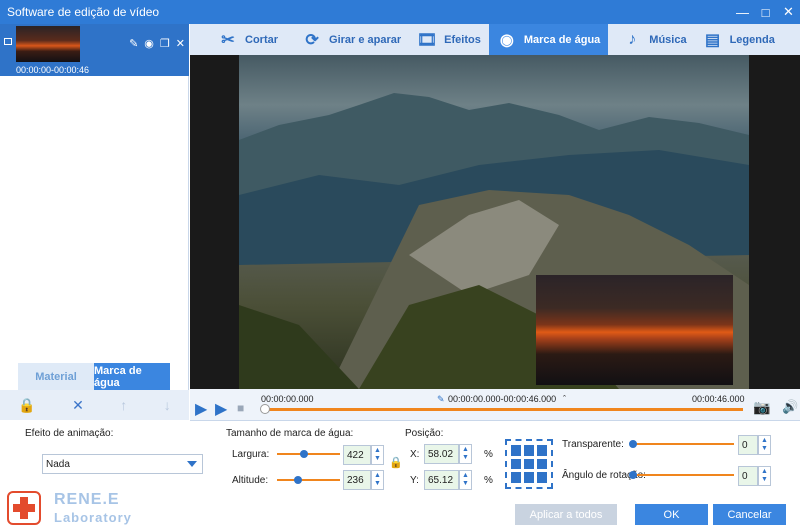 This screenshot has height=531, width=800. What do you see at coordinates (564, 399) in the screenshot?
I see `chevron-up-icon: ˆ` at bounding box center [564, 399].